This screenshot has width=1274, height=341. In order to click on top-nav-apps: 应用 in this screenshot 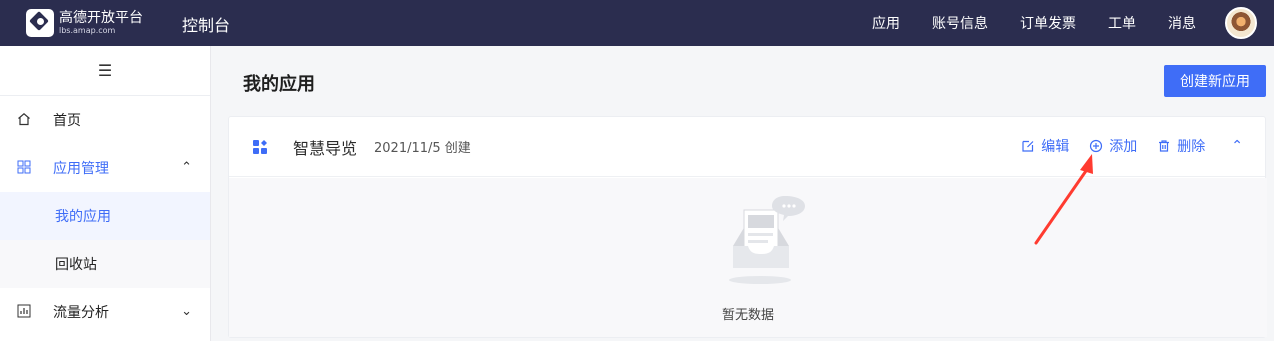, I will do `click(886, 23)`.